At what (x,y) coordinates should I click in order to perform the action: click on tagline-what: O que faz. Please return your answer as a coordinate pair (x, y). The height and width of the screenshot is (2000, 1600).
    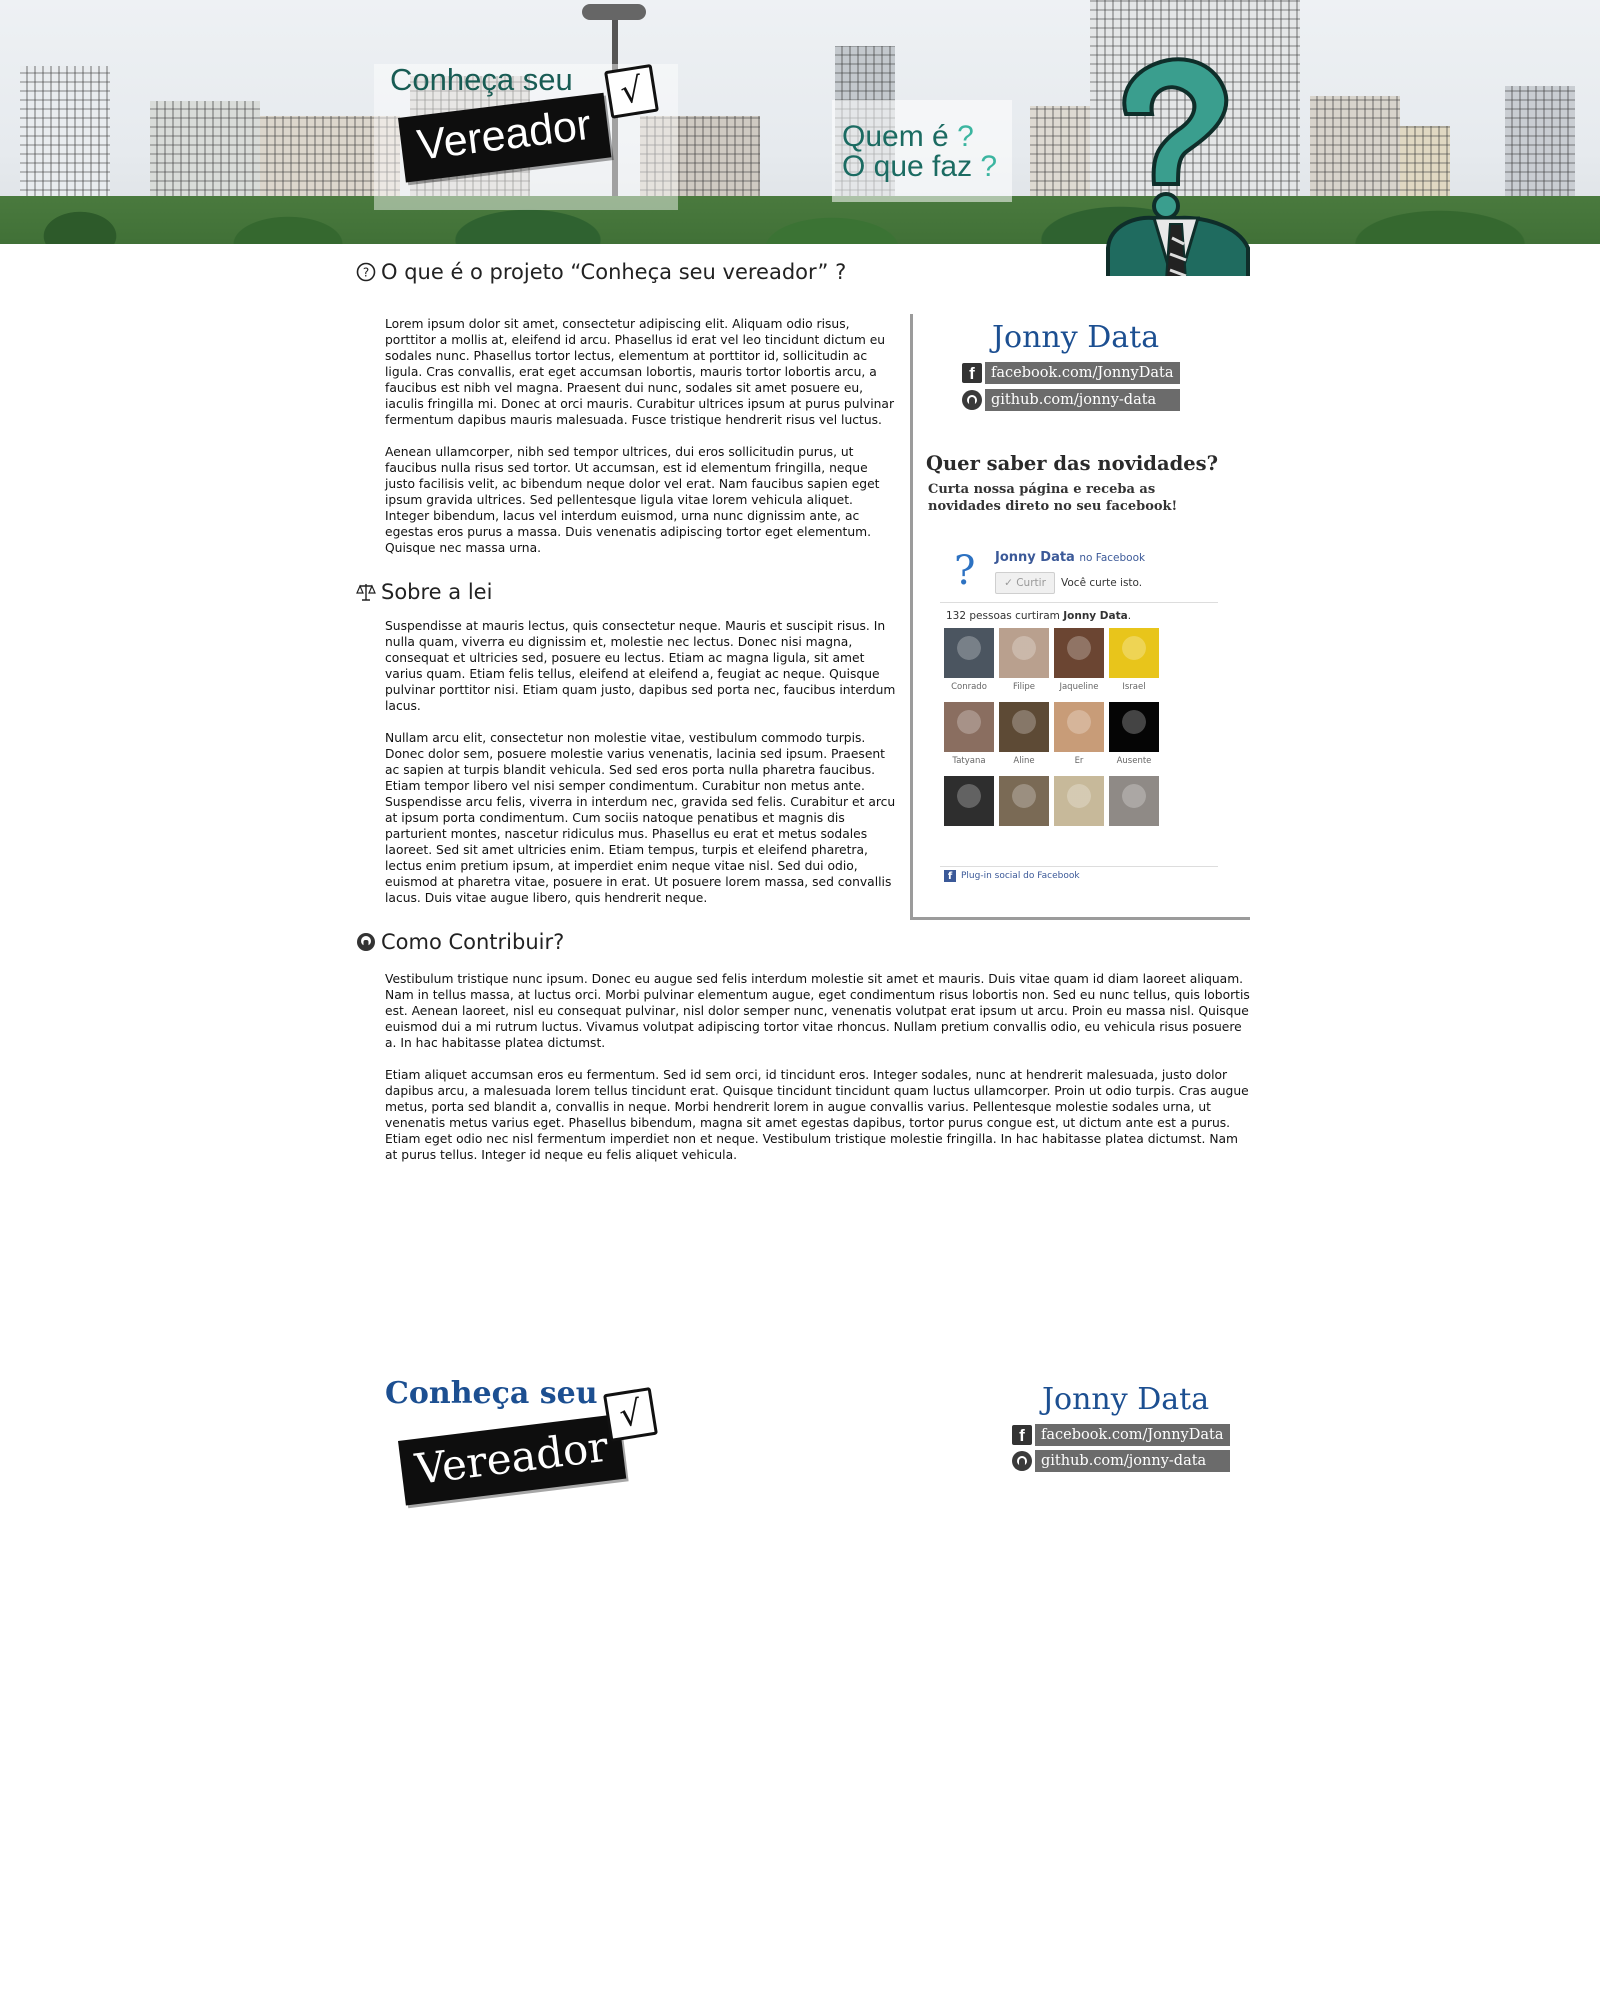
    Looking at the image, I should click on (907, 166).